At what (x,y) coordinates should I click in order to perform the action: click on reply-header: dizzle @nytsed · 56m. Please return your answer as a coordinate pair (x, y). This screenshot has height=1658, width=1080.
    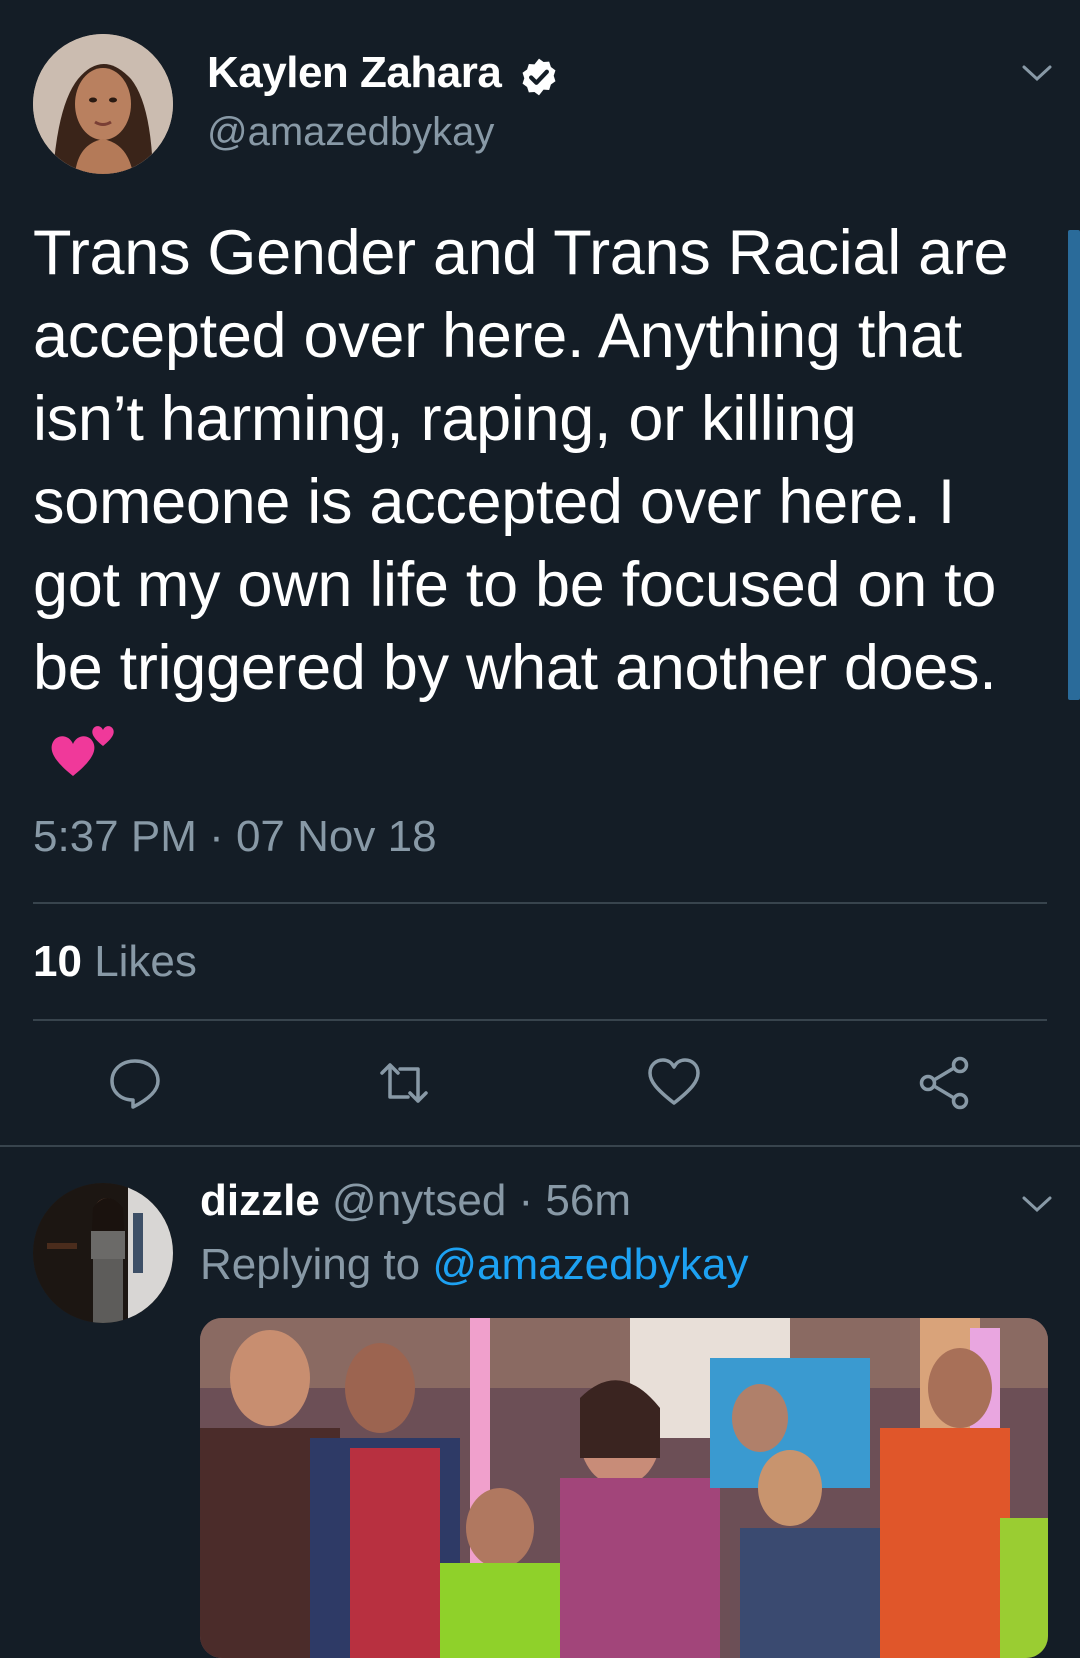
    Looking at the image, I should click on (415, 1201).